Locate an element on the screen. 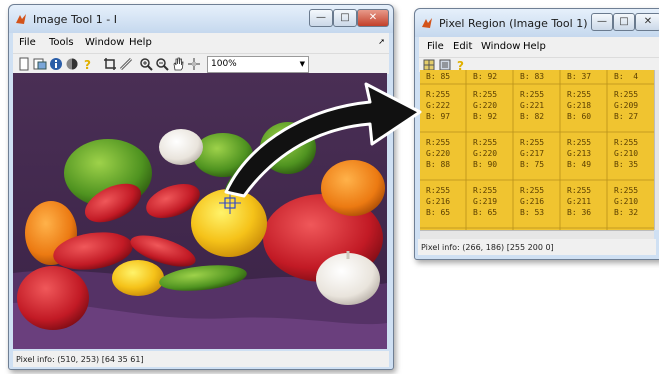  pixel-cell-top-4: B: 4 is located at coordinates (626, 76).